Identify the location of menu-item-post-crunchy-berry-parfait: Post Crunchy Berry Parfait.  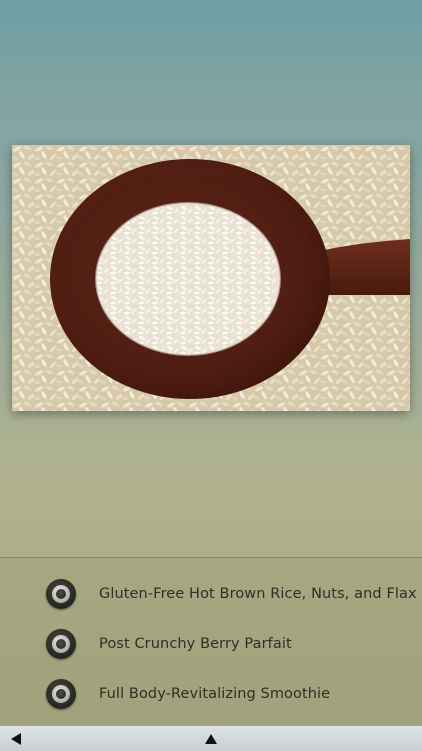
(211, 644).